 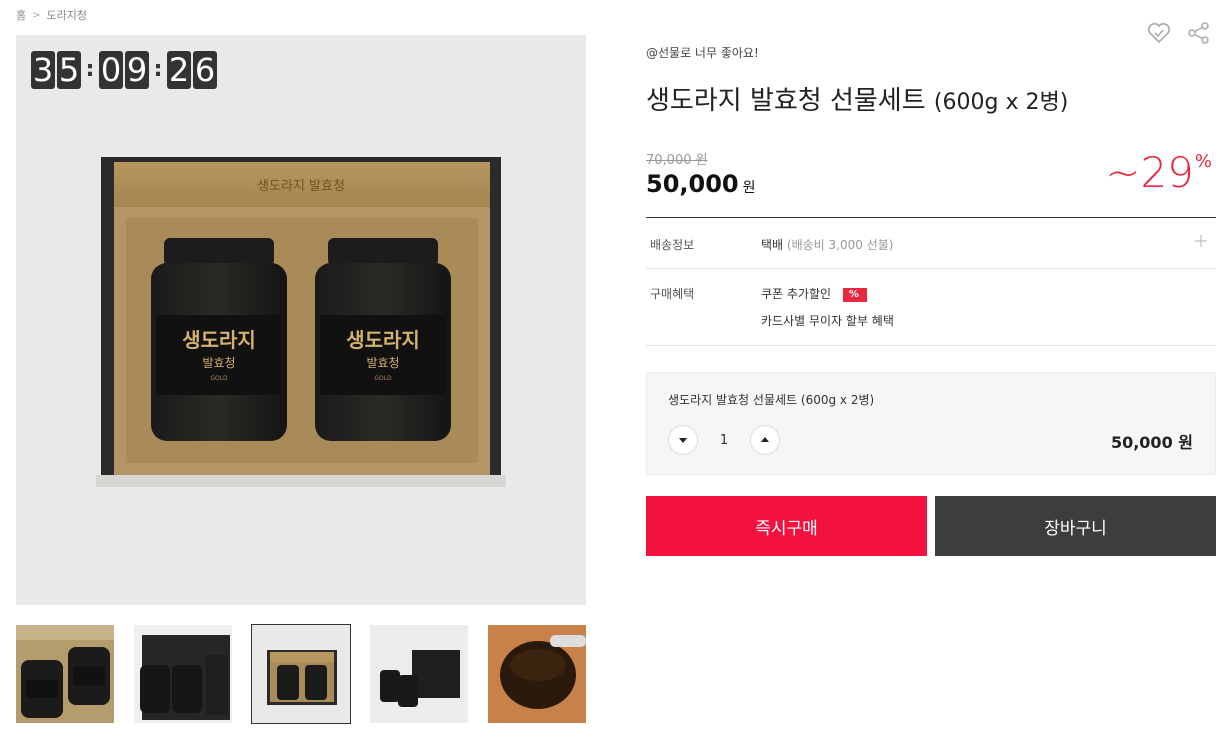 What do you see at coordinates (931, 423) in the screenshot?
I see `selected-option-box: 생도라지 발효청 선물세트 (600g x 2병) 1 50,000 원` at bounding box center [931, 423].